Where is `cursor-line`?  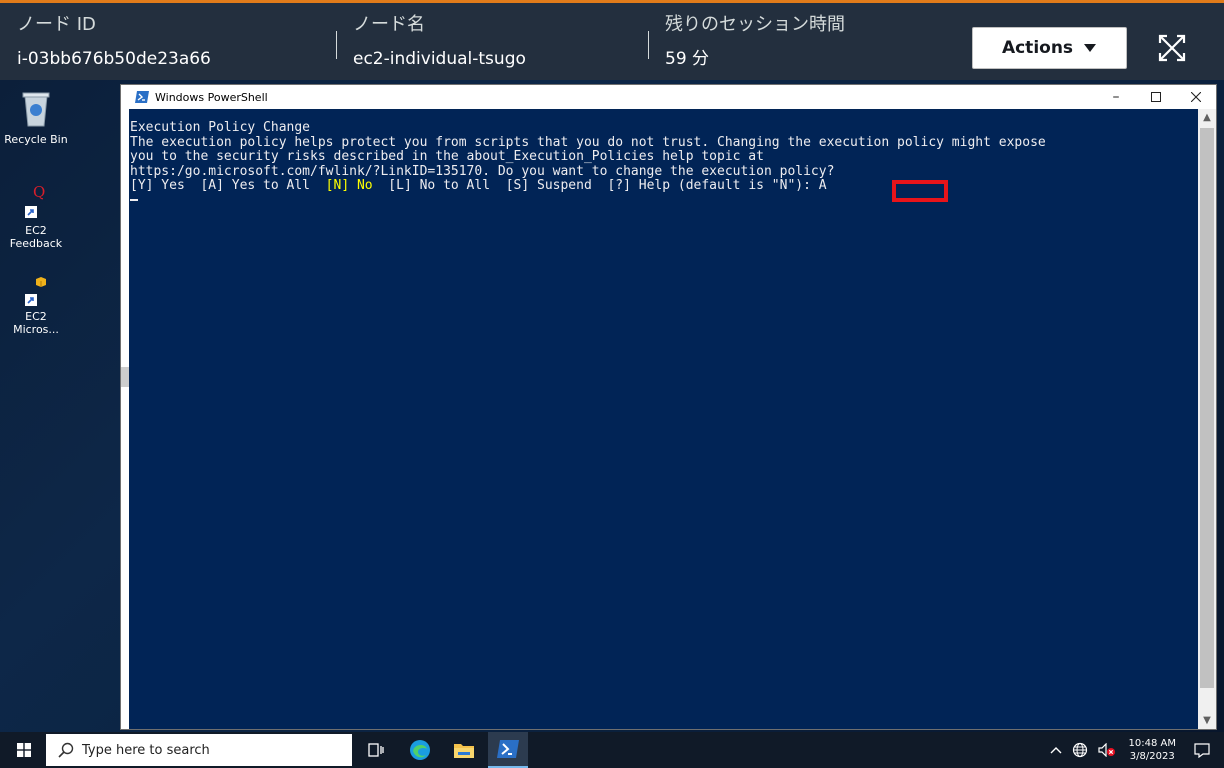 cursor-line is located at coordinates (663, 201).